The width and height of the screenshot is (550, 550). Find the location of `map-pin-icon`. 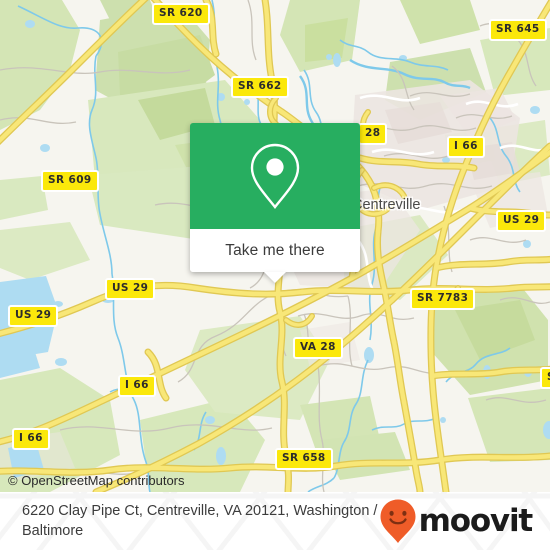

map-pin-icon is located at coordinates (275, 176).